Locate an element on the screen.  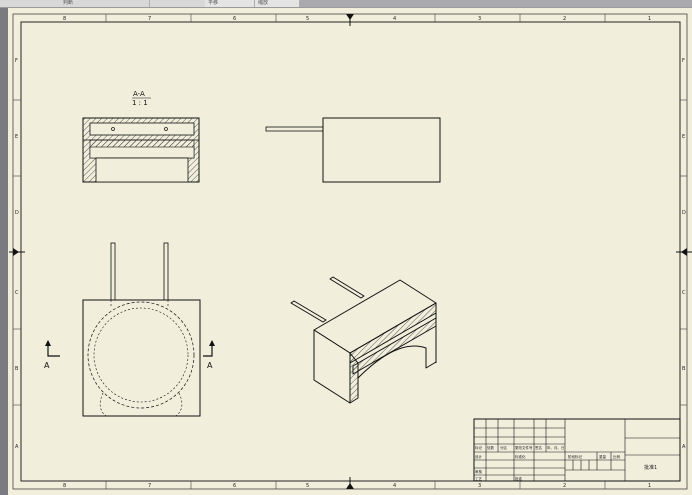
tb-weight: 重量 is located at coordinates (603, 456).